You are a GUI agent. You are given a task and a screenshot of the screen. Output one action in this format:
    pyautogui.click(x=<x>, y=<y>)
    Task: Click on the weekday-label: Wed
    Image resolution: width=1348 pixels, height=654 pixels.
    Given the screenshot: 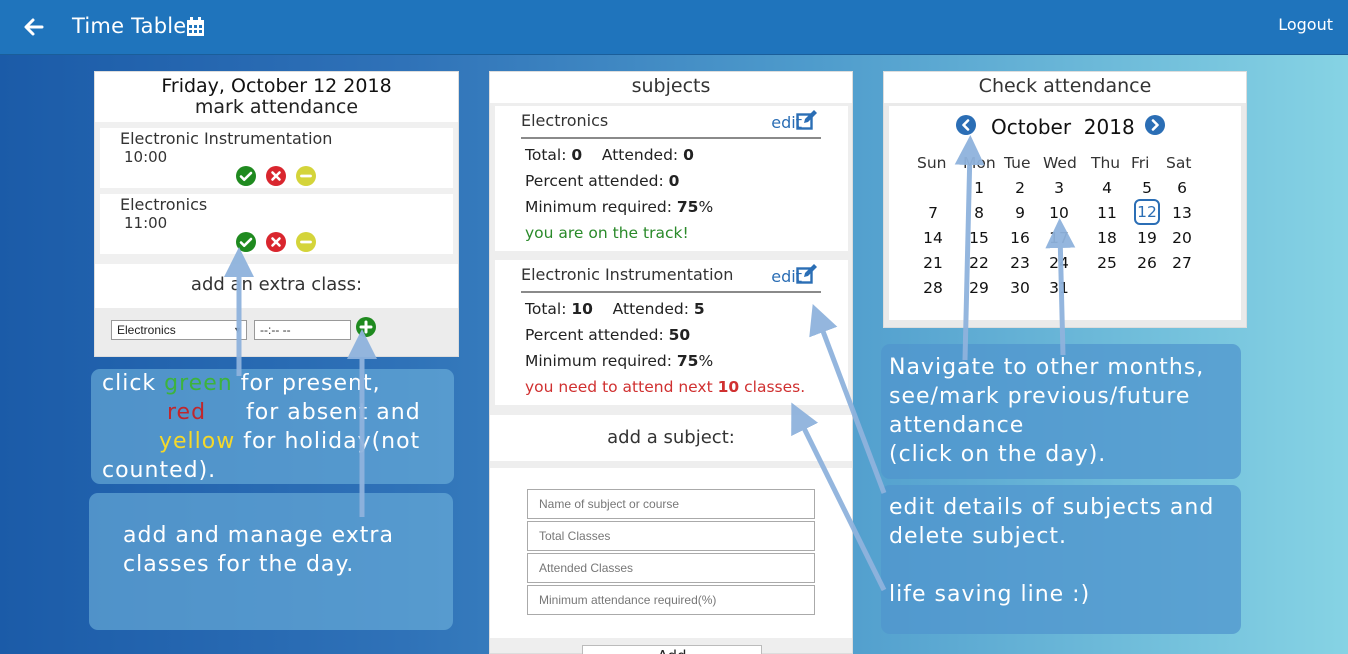 What is the action you would take?
    pyautogui.click(x=1060, y=163)
    